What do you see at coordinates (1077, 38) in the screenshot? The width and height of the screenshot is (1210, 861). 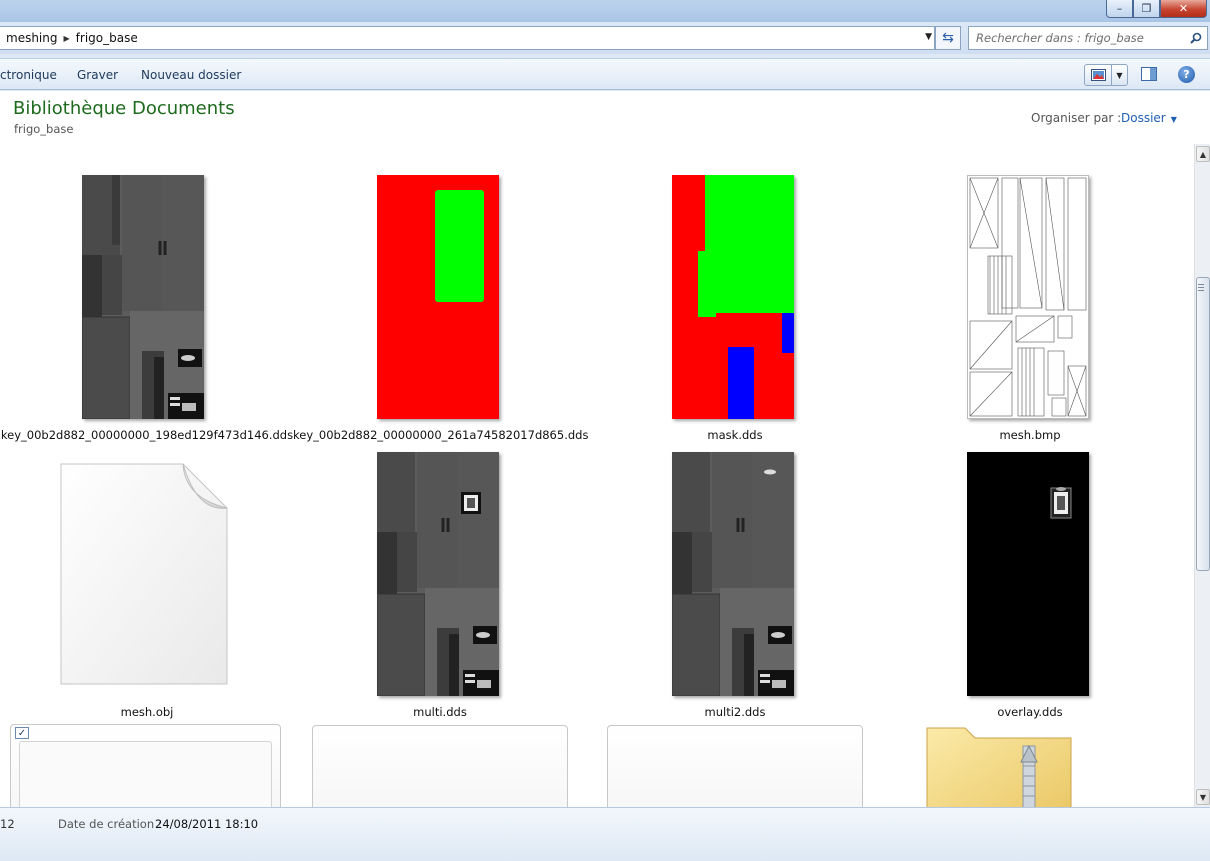 I see `search-input` at bounding box center [1077, 38].